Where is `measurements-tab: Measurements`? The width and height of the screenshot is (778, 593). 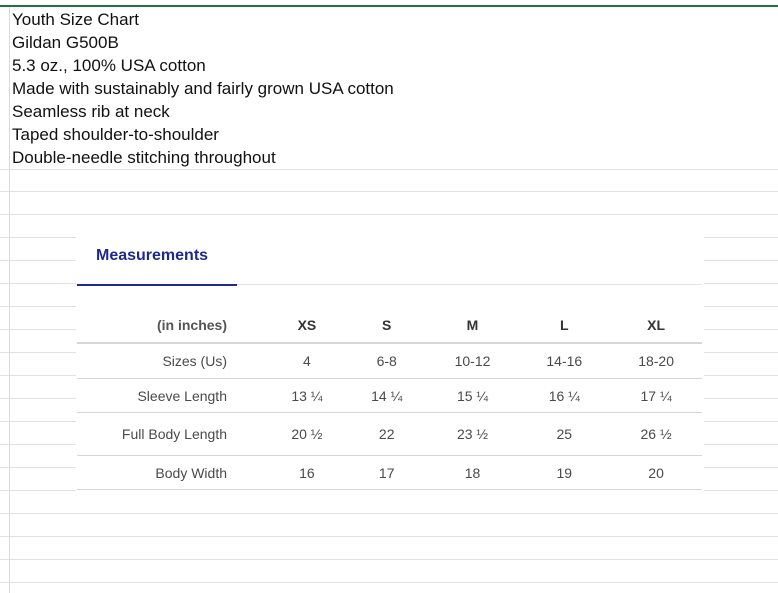
measurements-tab: Measurements is located at coordinates (152, 255).